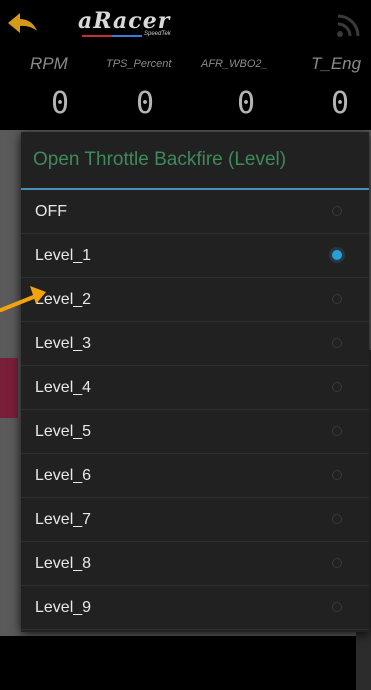 The image size is (371, 690). I want to click on background-panel-edge, so click(9, 388).